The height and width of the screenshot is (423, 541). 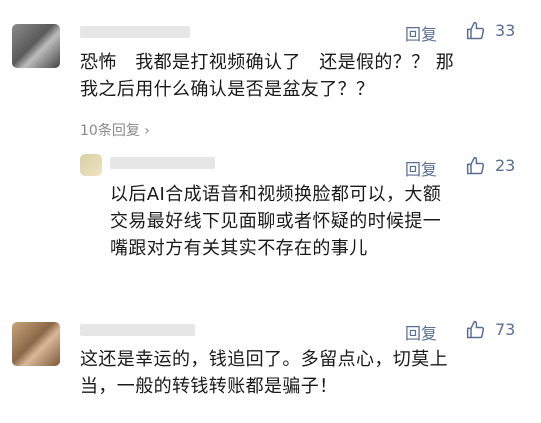 What do you see at coordinates (505, 165) in the screenshot?
I see `like-count: 23` at bounding box center [505, 165].